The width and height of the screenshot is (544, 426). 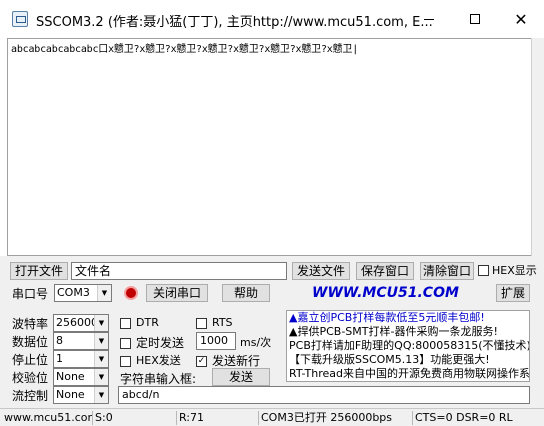 I want to click on minimize-button, so click(x=429, y=19).